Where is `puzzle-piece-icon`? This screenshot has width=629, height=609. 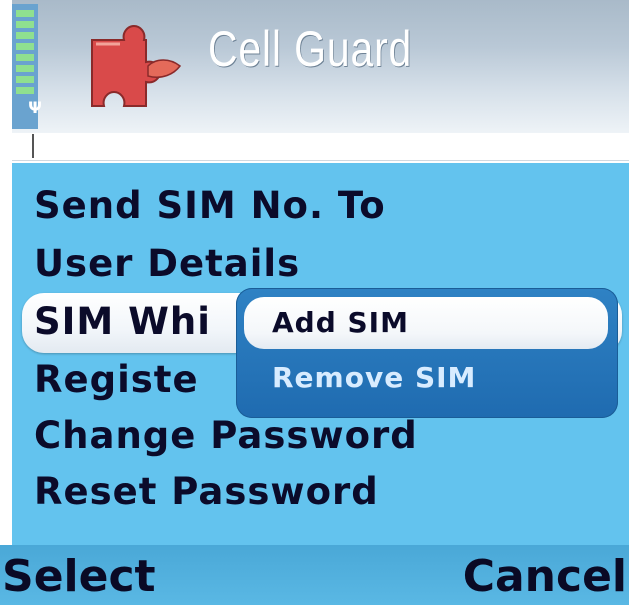 puzzle-piece-icon is located at coordinates (136, 74).